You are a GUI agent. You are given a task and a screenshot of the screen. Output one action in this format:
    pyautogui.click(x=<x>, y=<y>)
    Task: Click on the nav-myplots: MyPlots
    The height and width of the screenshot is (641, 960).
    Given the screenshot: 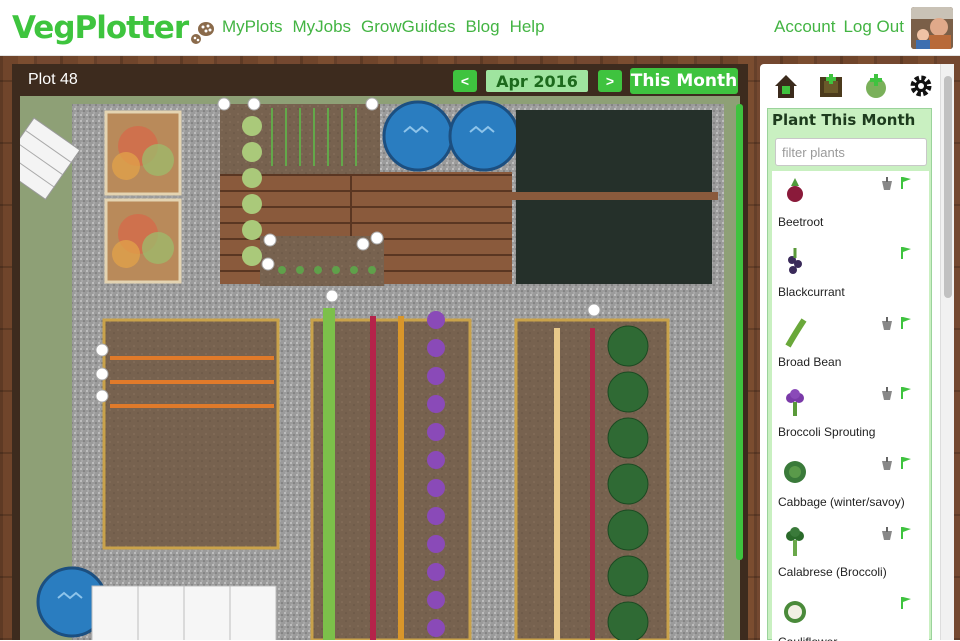 What is the action you would take?
    pyautogui.click(x=252, y=27)
    